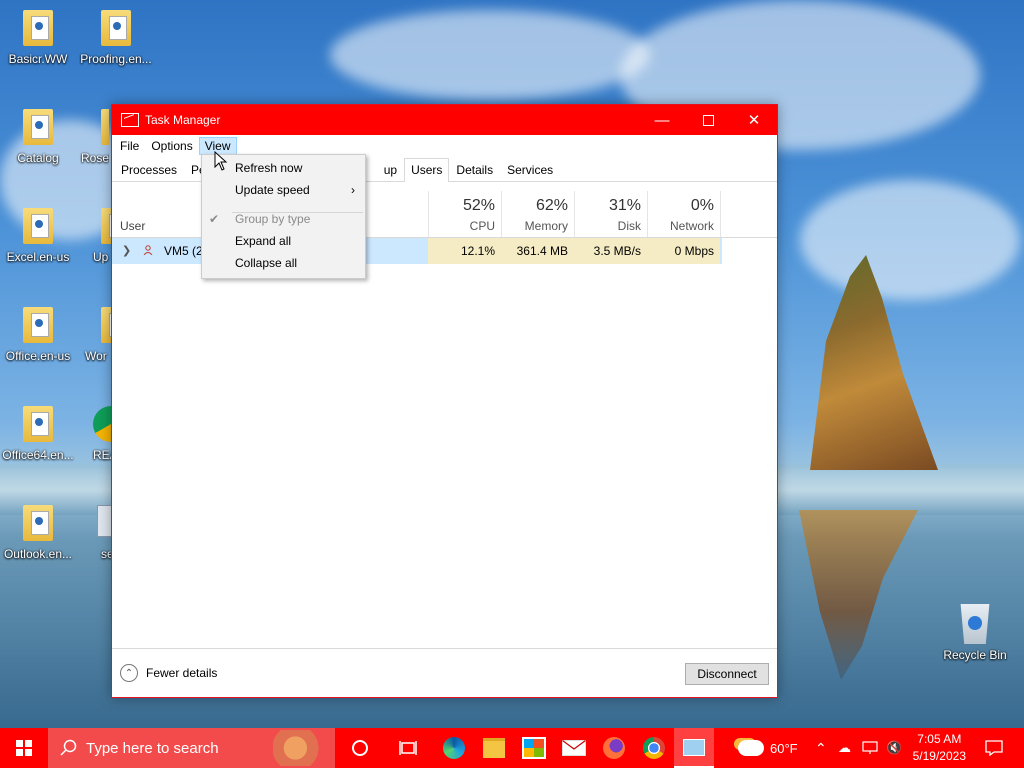 The image size is (1024, 768). I want to click on mail-icon, so click(574, 748).